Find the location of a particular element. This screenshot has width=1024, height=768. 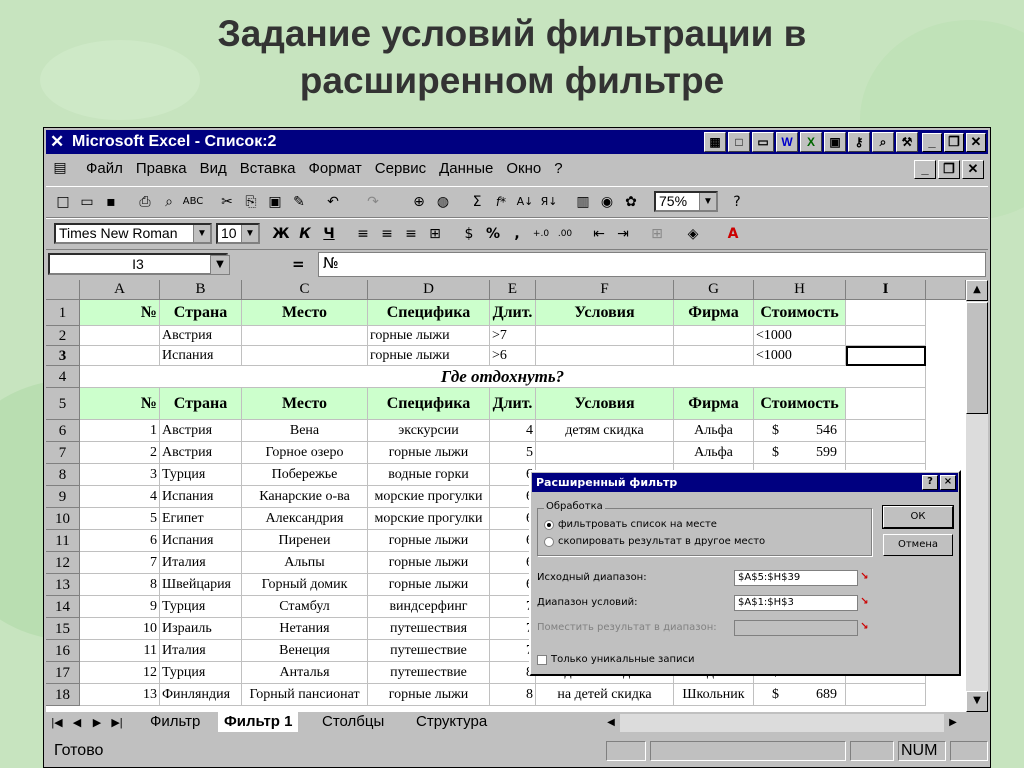

data-cell: 8 is located at coordinates (120, 585).